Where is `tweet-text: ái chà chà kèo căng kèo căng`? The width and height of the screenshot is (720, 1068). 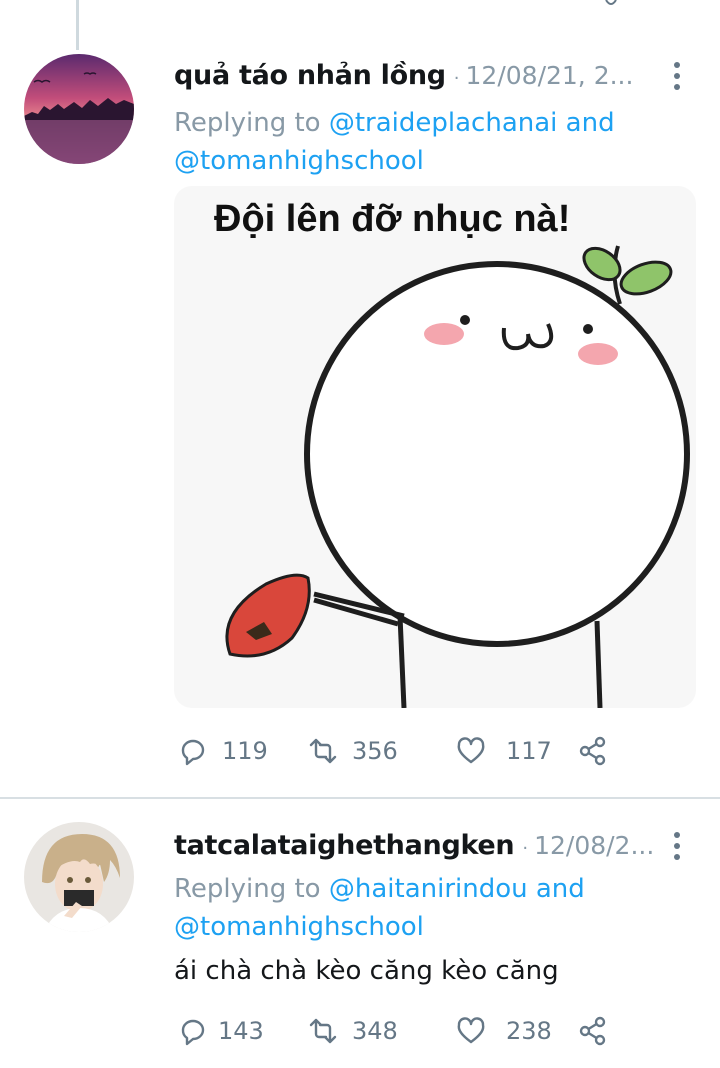
tweet-text: ái chà chà kèo căng kèo căng is located at coordinates (366, 971).